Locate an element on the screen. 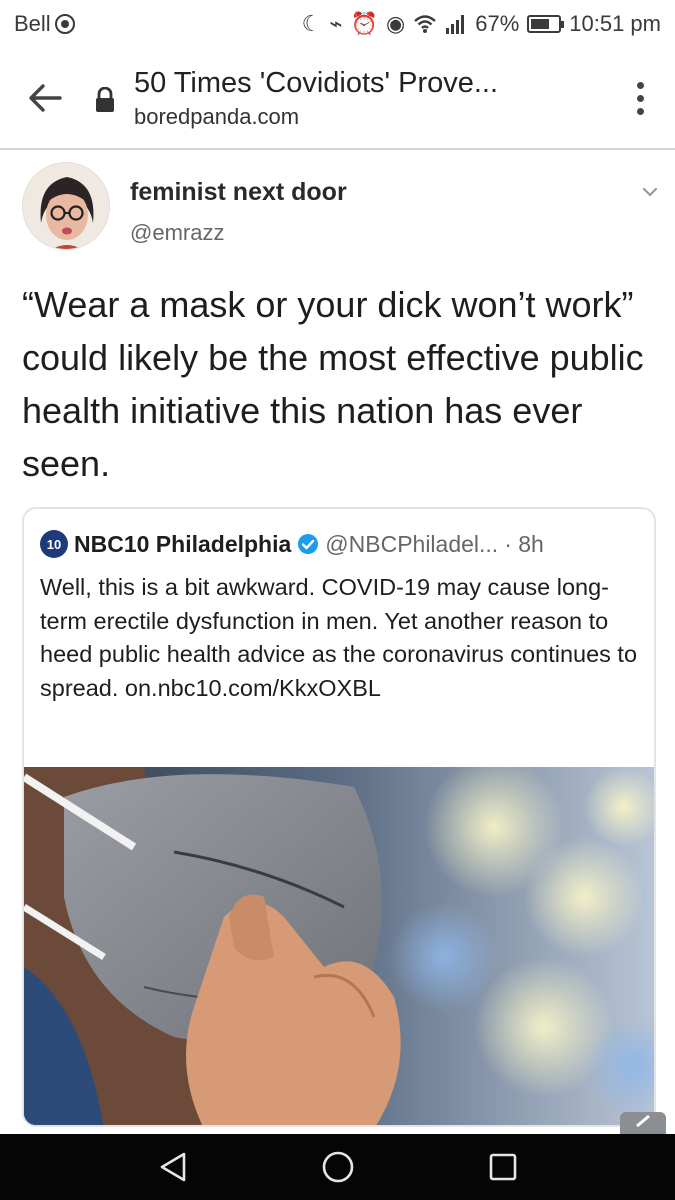  share-icon is located at coordinates (643, 1121).